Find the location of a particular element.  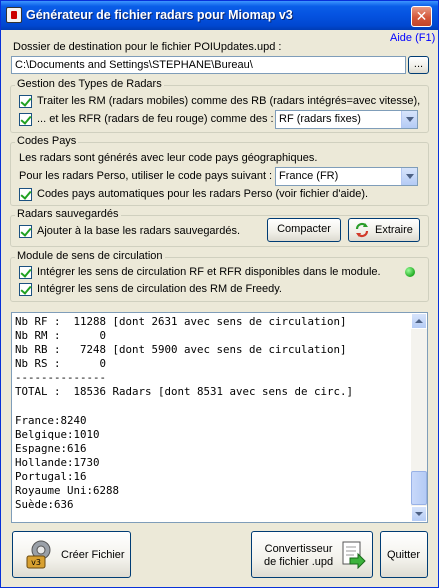

converter-button: Convertisseur de fichier .upd is located at coordinates (312, 554).